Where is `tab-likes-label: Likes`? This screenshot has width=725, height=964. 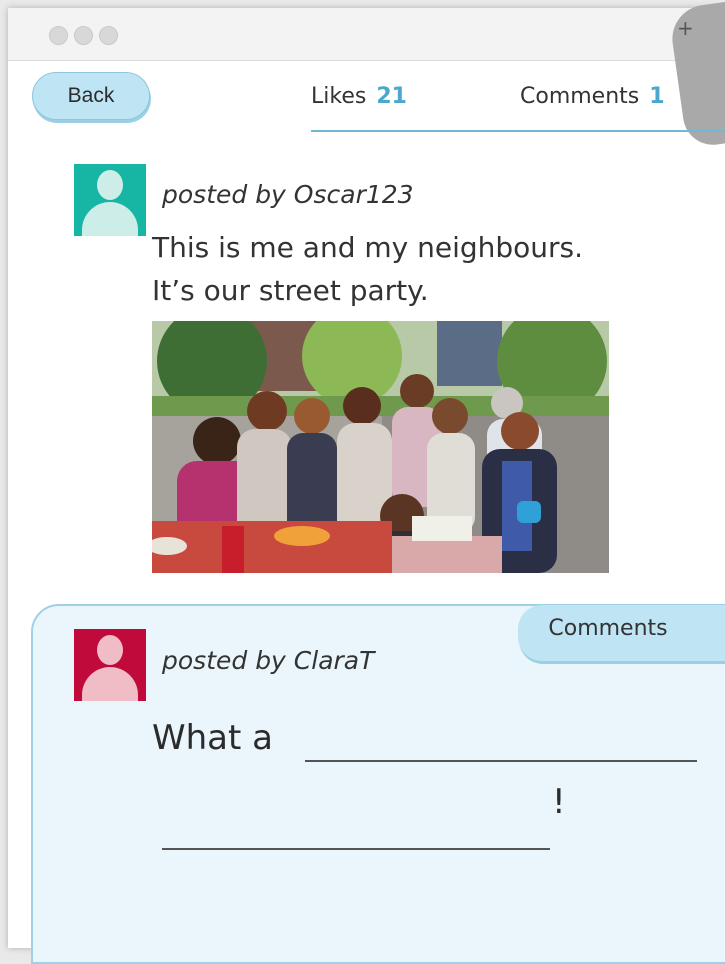 tab-likes-label: Likes is located at coordinates (339, 96).